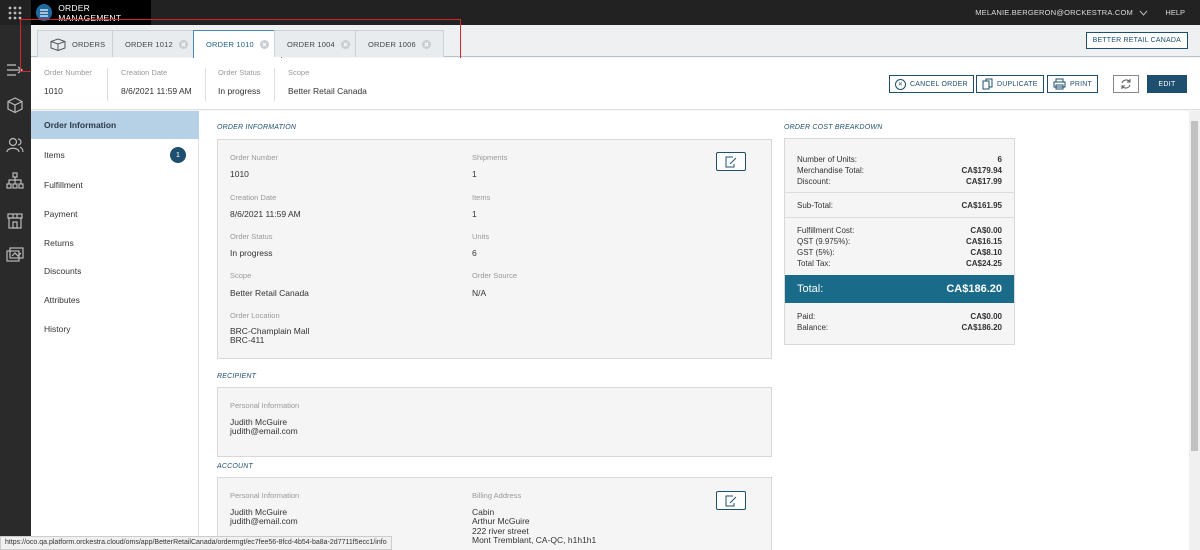 Image resolution: width=1200 pixels, height=550 pixels. I want to click on cost-value: CA$161.95, so click(981, 205).